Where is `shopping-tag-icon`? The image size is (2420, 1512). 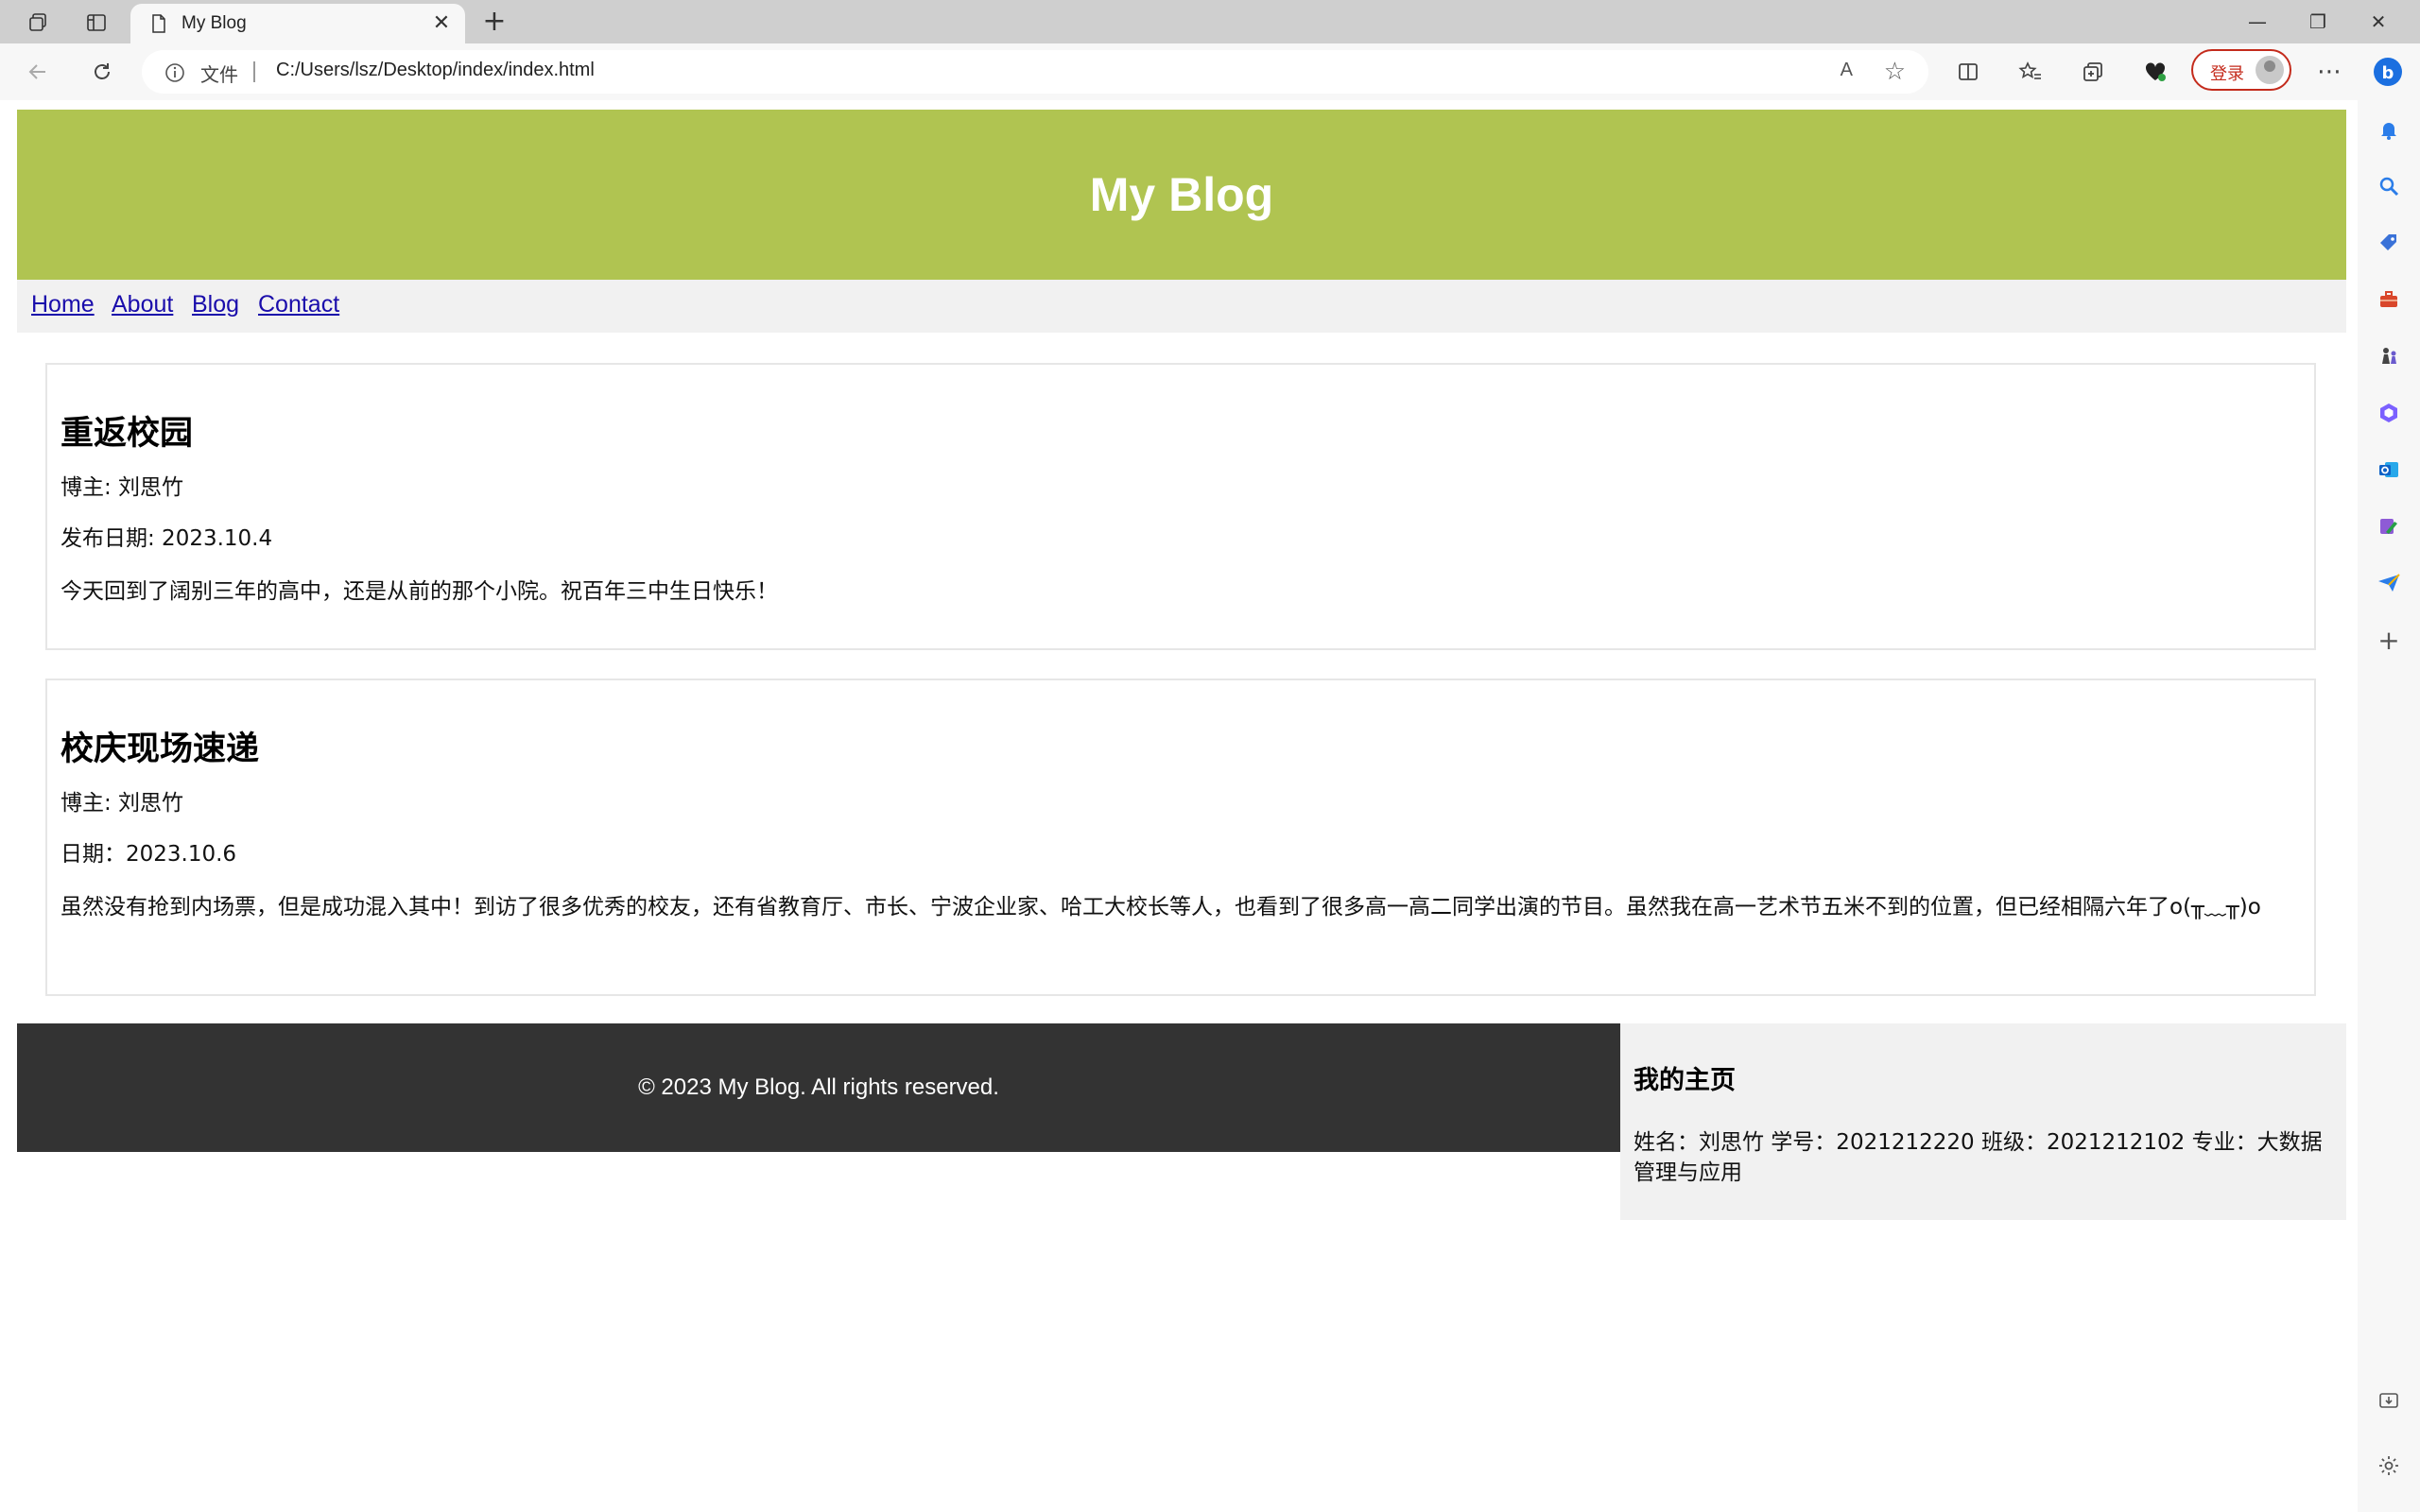
shopping-tag-icon is located at coordinates (2389, 243).